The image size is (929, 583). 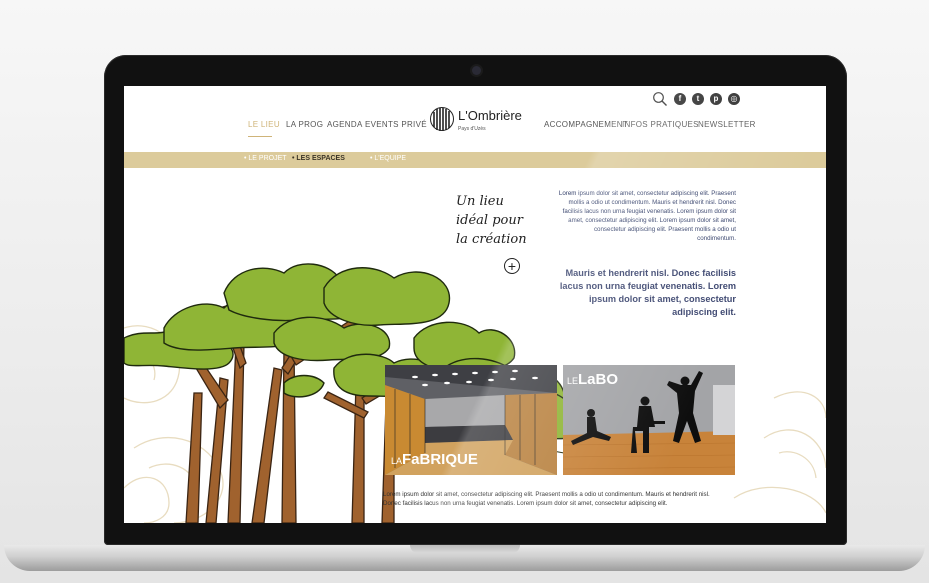 I want to click on instagram-icon: ◎, so click(x=734, y=99).